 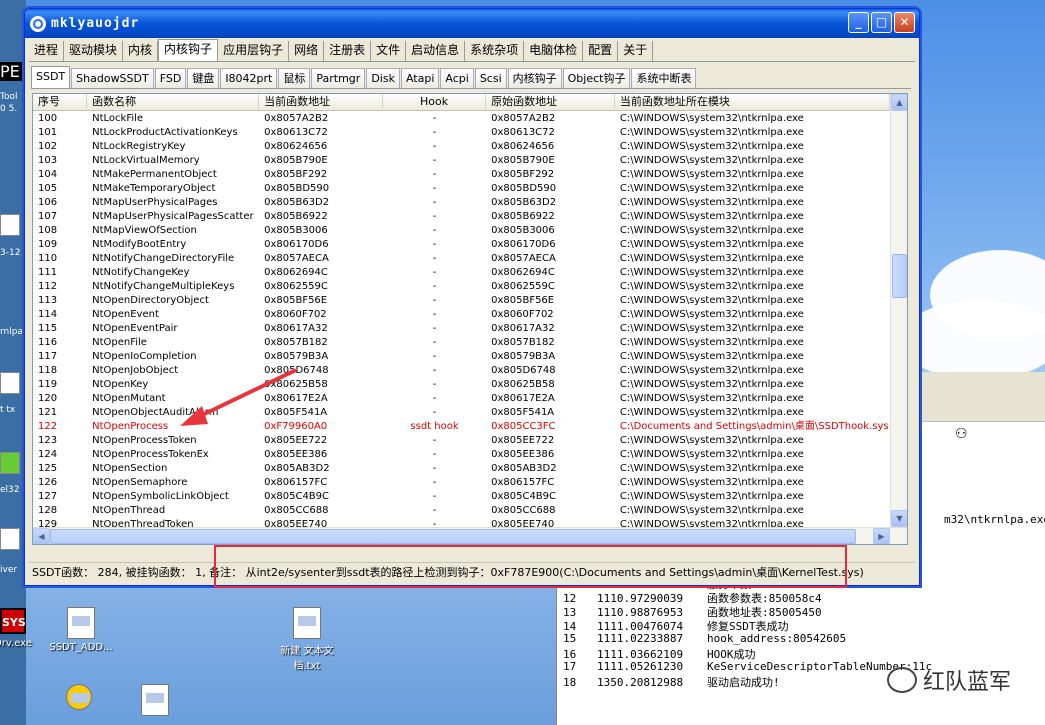 What do you see at coordinates (51, 77) in the screenshot?
I see `sub-tab: SSDT` at bounding box center [51, 77].